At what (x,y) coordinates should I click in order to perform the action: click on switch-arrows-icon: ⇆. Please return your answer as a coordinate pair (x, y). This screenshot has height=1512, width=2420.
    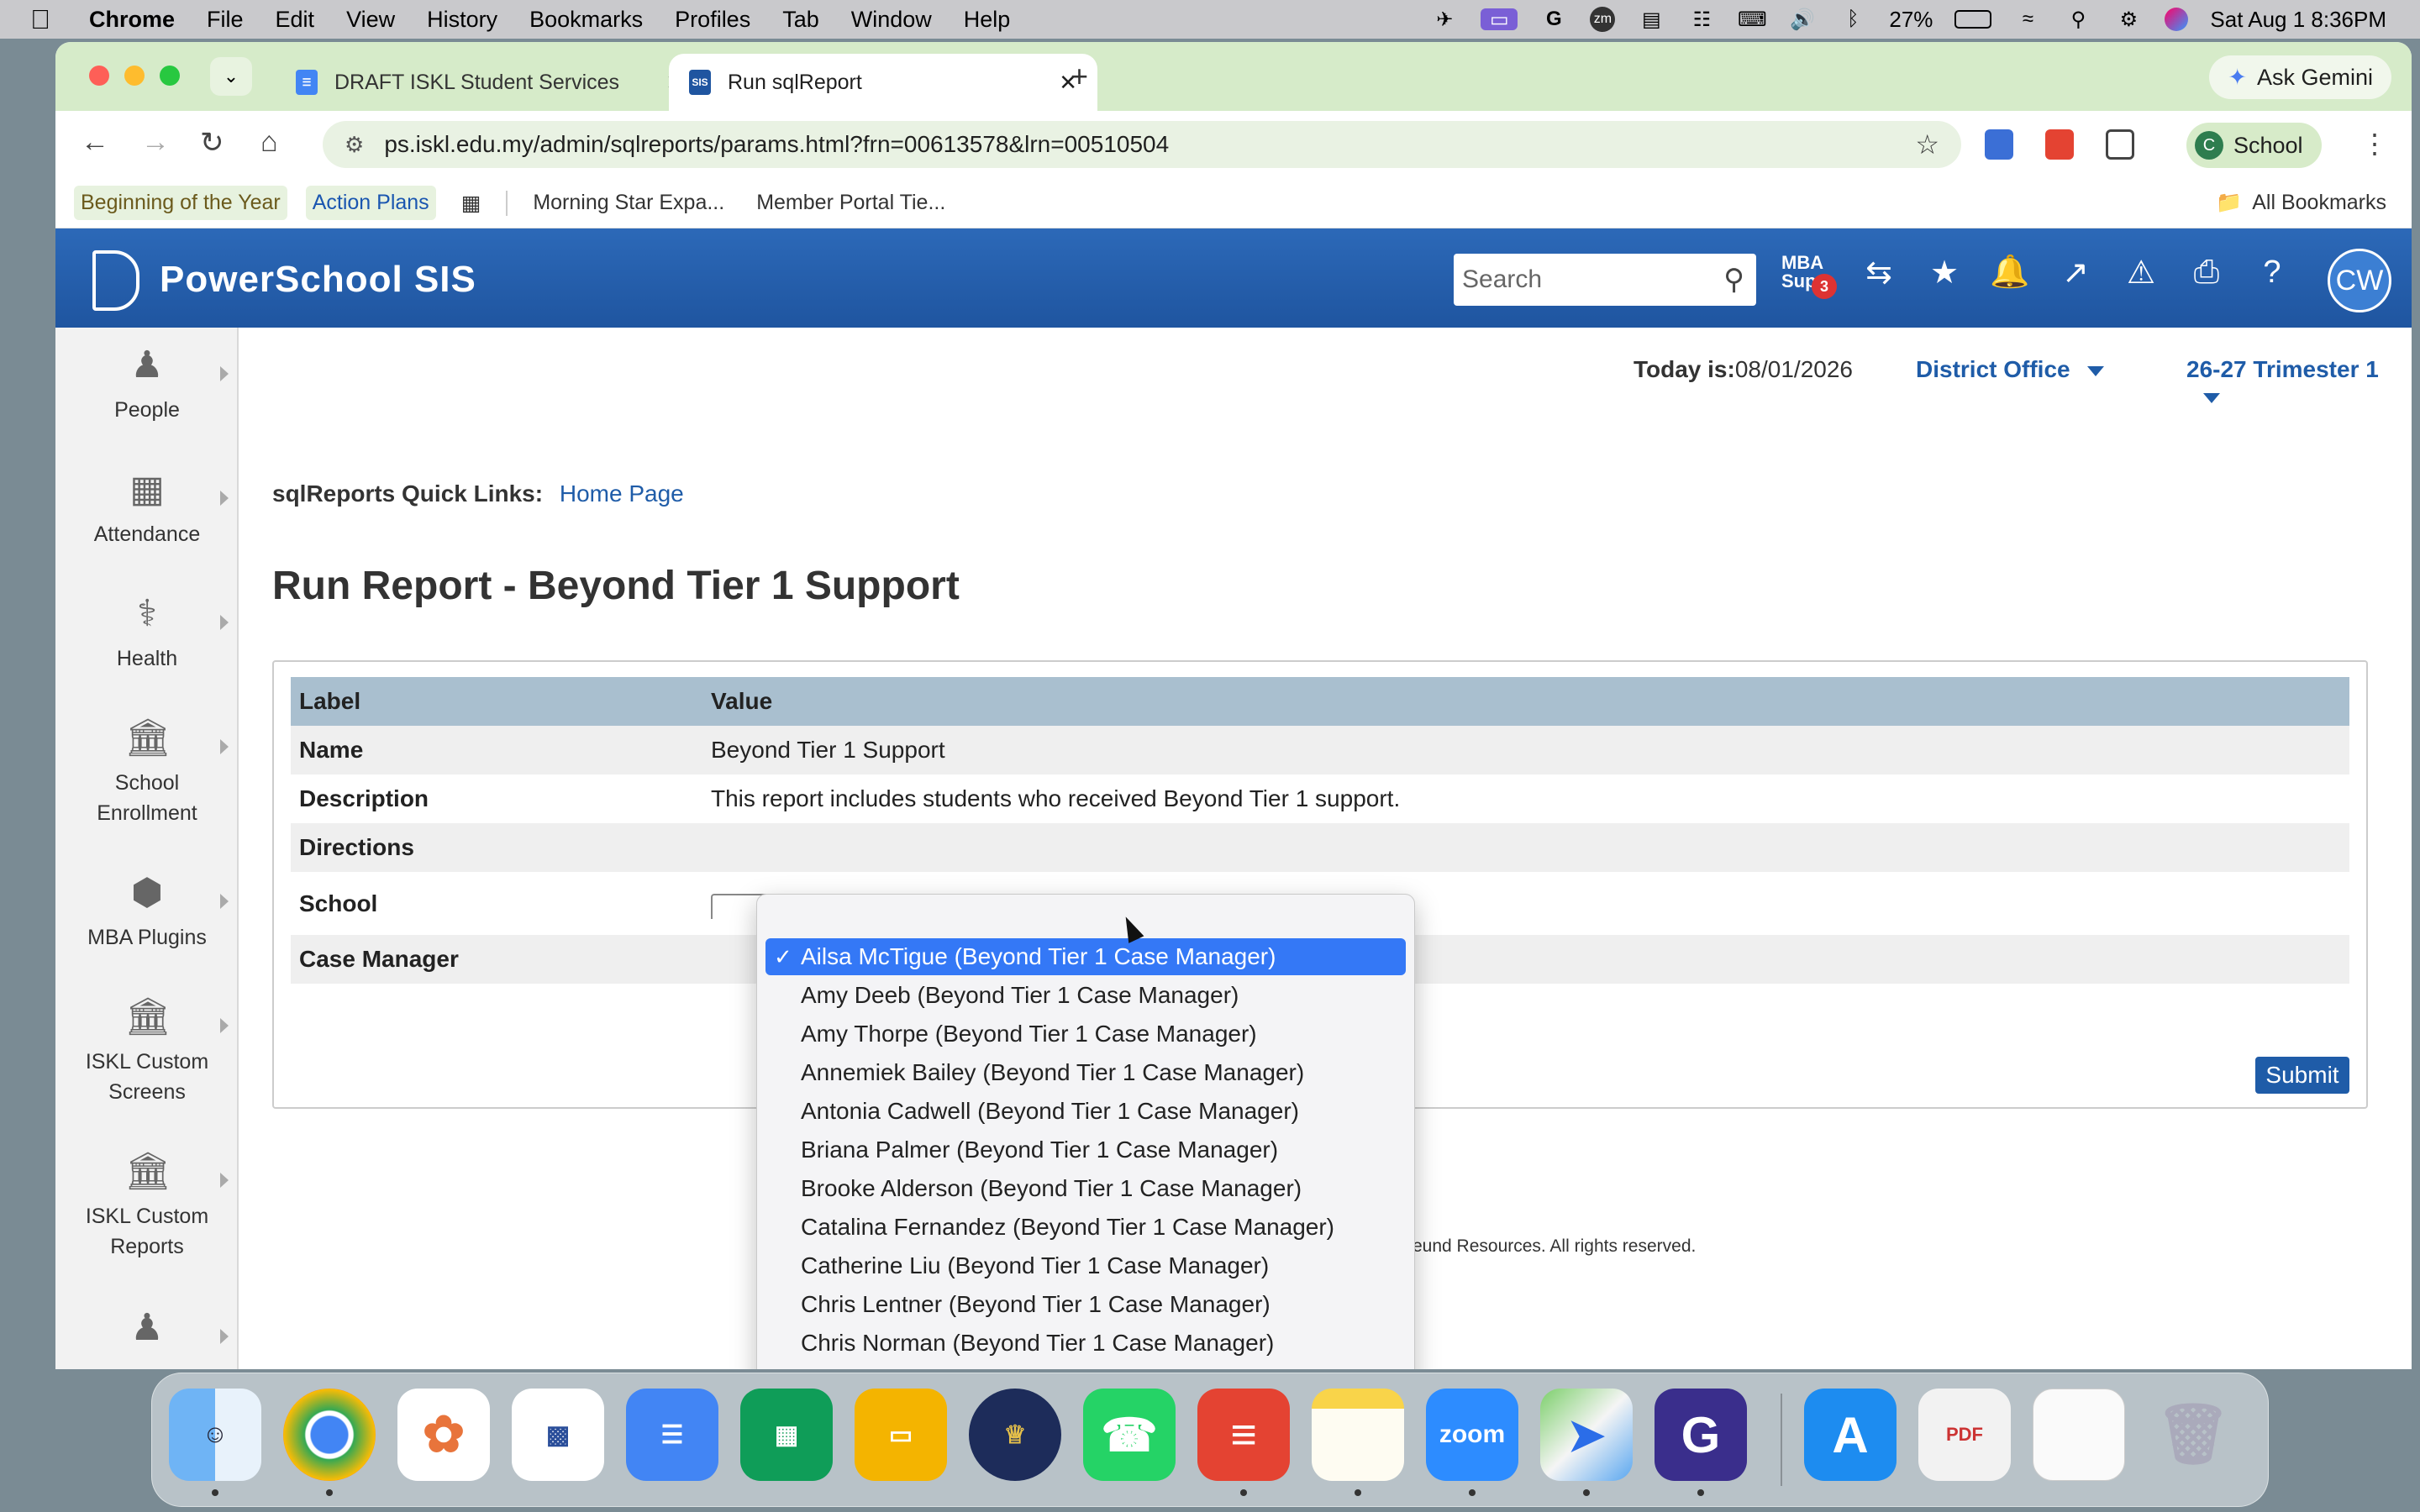
    Looking at the image, I should click on (1878, 272).